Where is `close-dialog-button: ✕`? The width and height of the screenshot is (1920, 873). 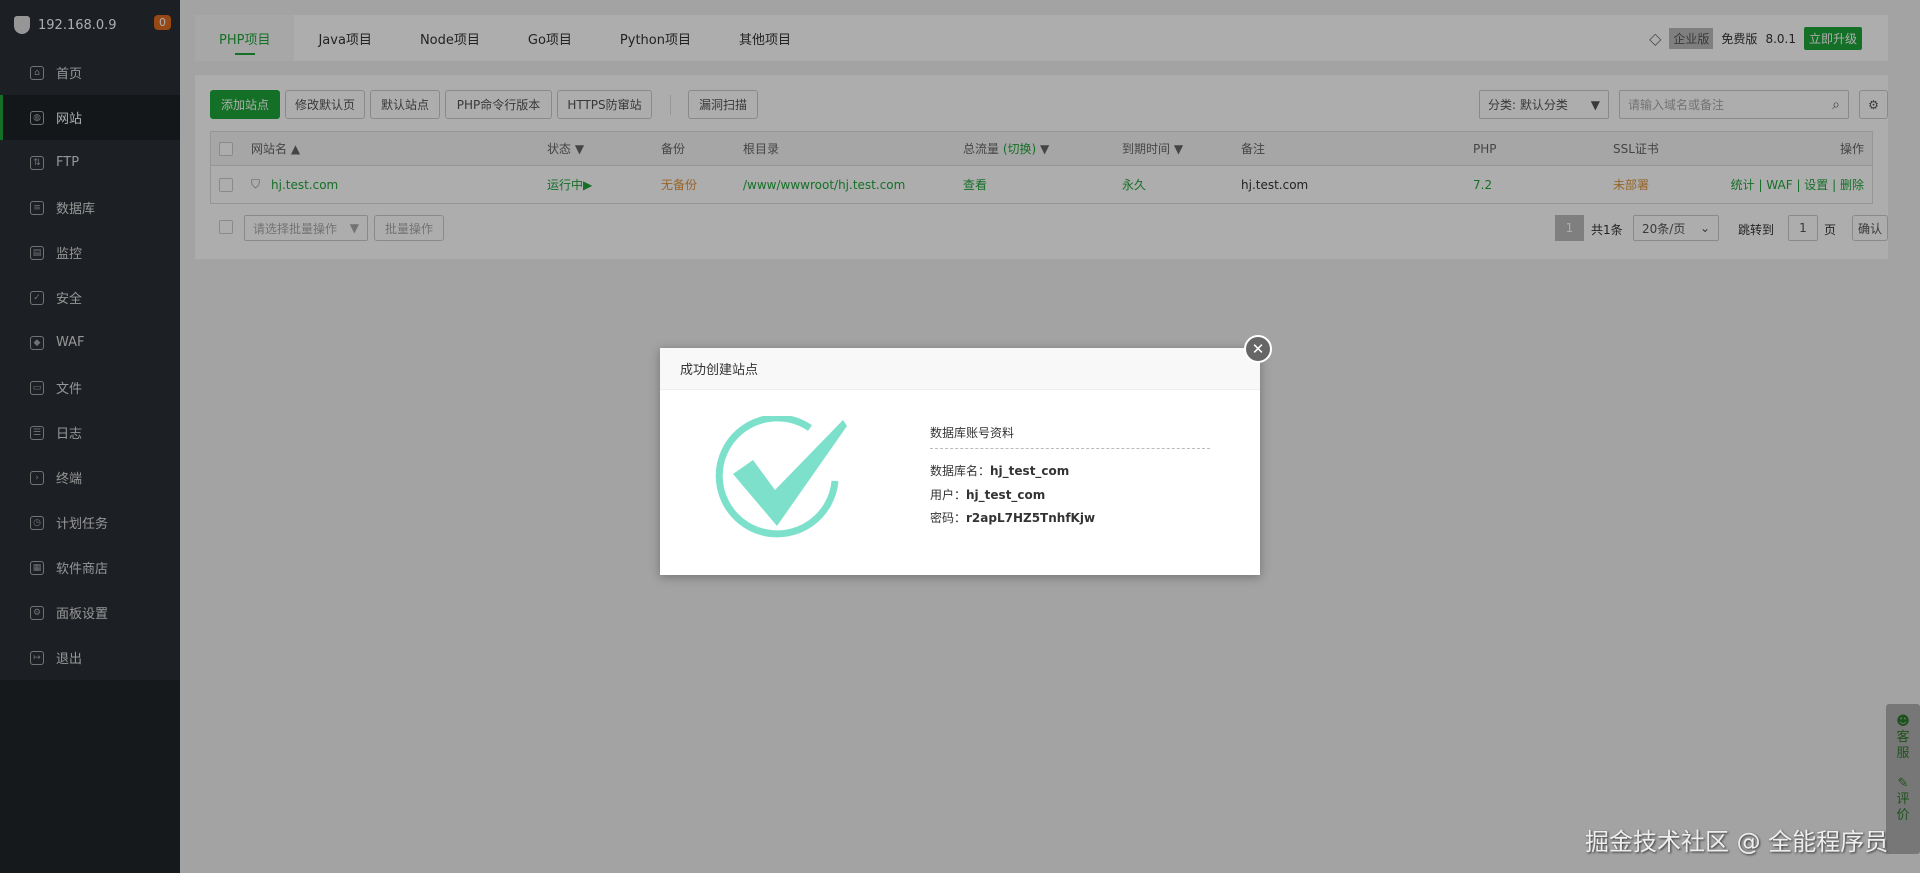 close-dialog-button: ✕ is located at coordinates (1258, 349).